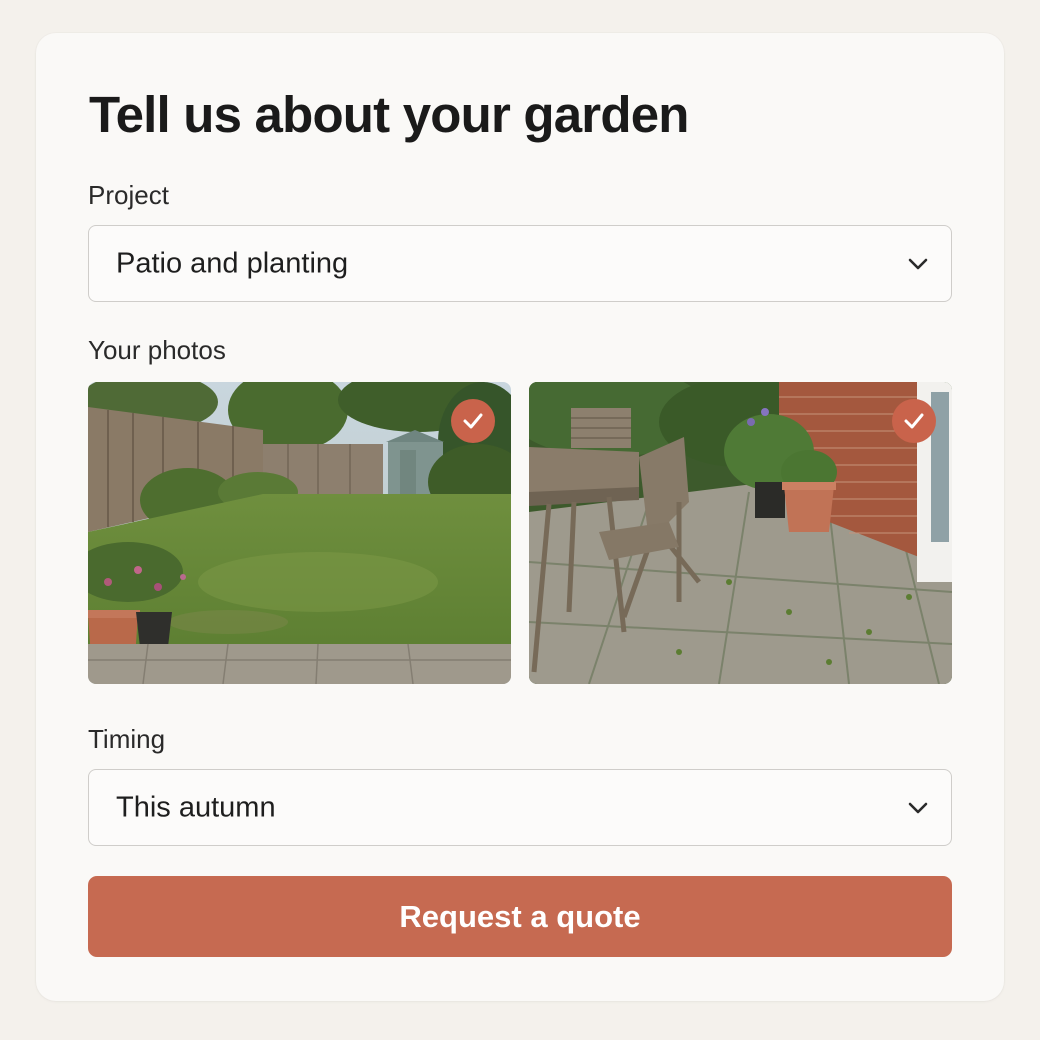 This screenshot has height=1040, width=1040. I want to click on timing-select-value: This autumn, so click(196, 807).